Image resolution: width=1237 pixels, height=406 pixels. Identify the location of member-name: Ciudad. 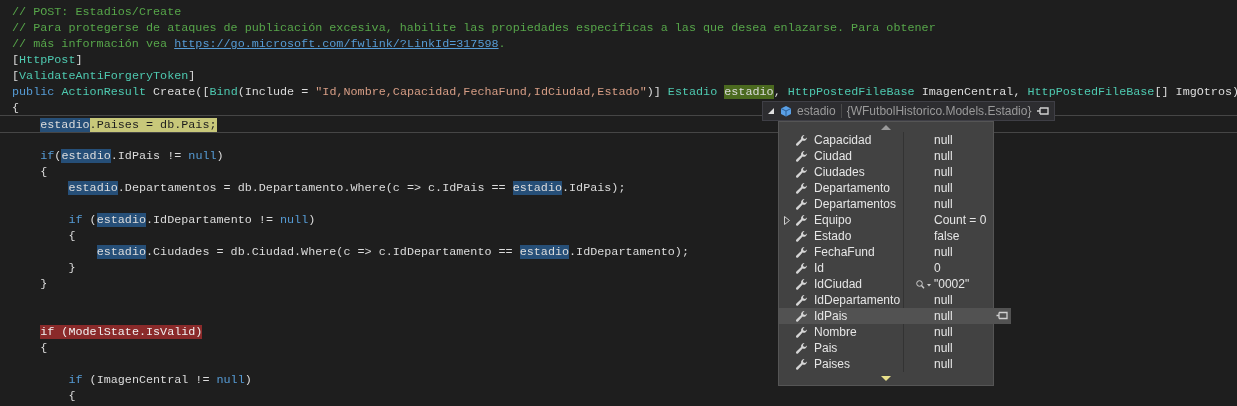
(834, 156).